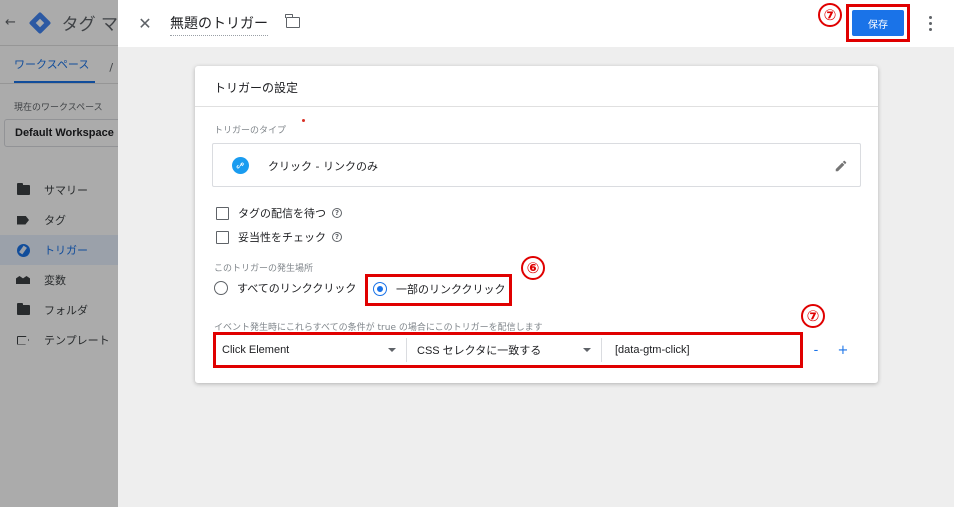 The image size is (954, 507). Describe the element at coordinates (705, 350) in the screenshot. I see `condition-value-input: [data-gtm-click]` at that location.